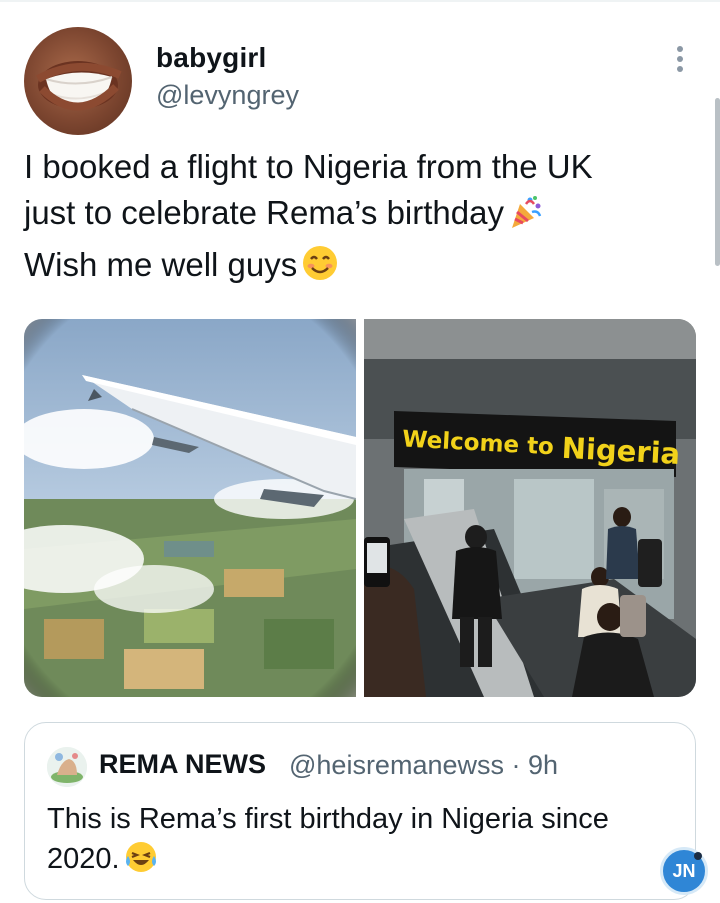 The width and height of the screenshot is (720, 903). I want to click on smiling-face-icon, so click(320, 269).